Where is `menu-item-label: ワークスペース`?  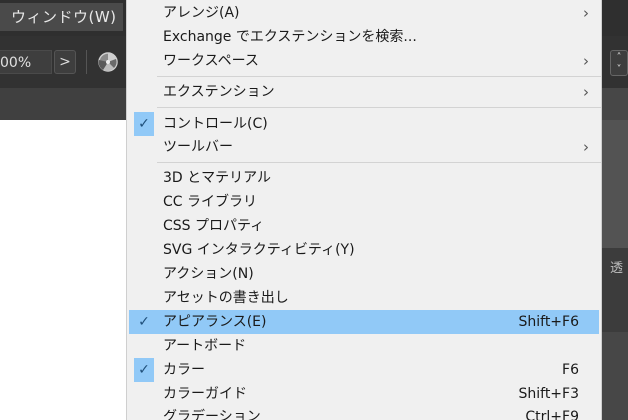 menu-item-label: ワークスペース is located at coordinates (211, 61).